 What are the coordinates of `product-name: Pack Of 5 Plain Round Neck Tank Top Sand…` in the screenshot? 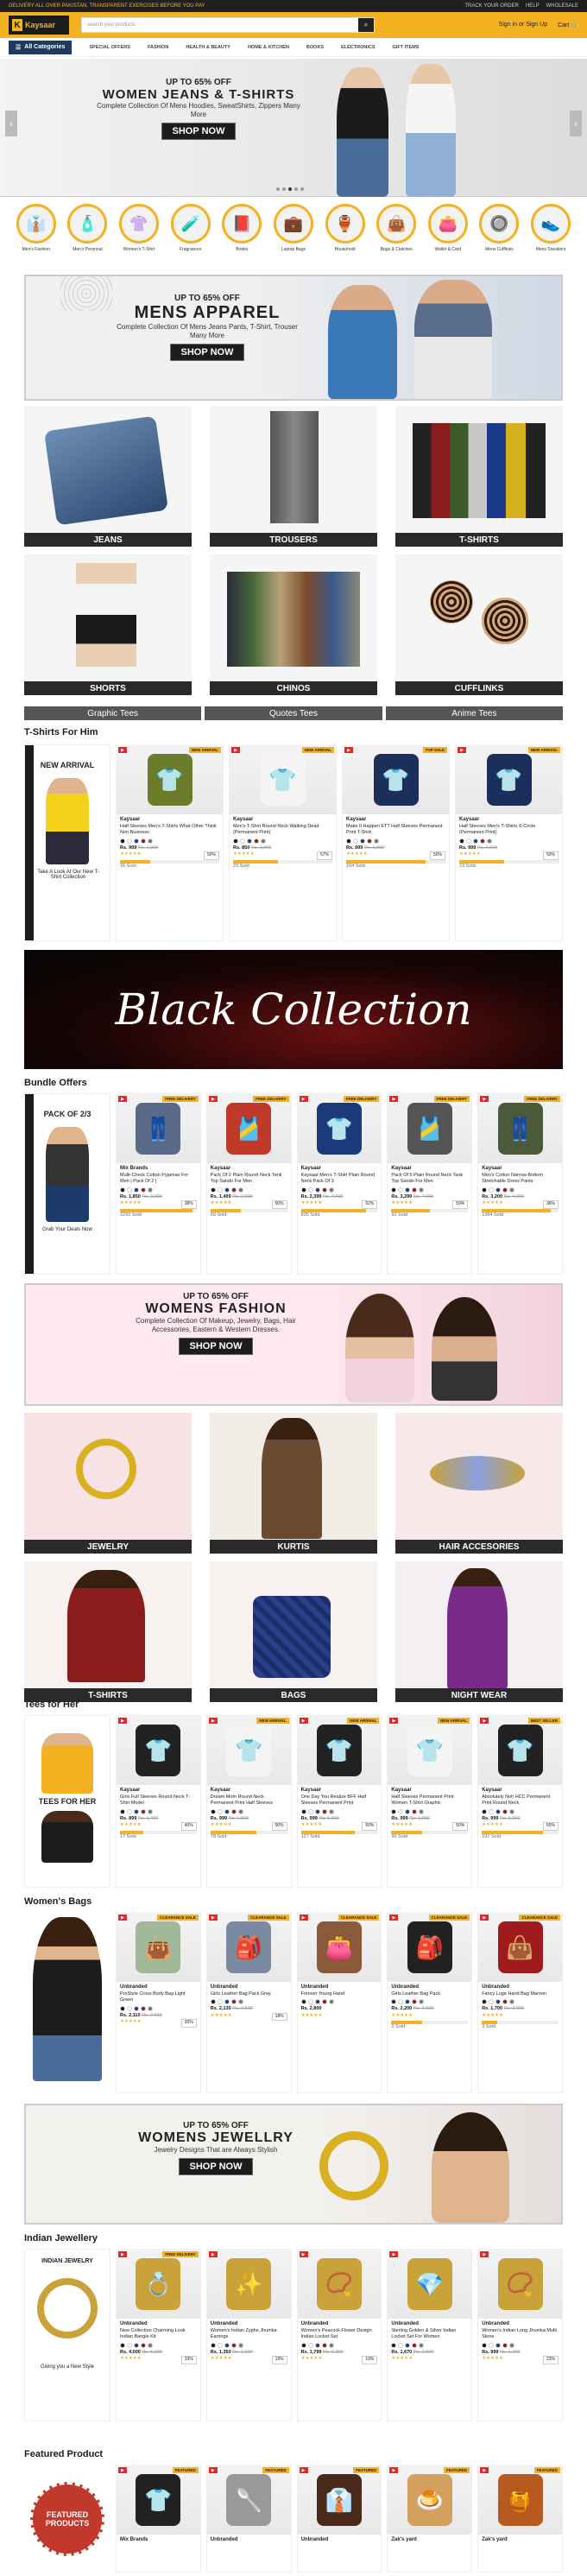 It's located at (429, 1179).